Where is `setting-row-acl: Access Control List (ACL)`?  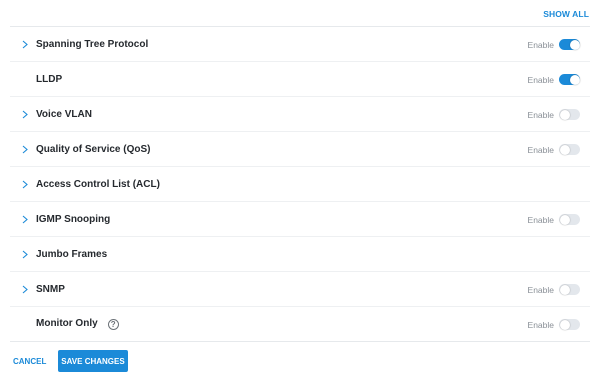 setting-row-acl: Access Control List (ACL) is located at coordinates (300, 183).